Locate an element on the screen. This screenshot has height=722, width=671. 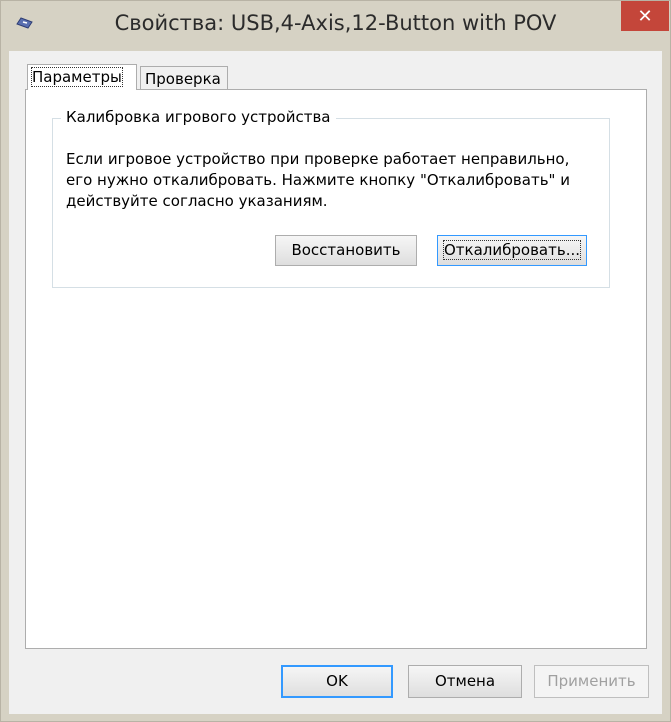
group-title: Калибровка игрового устройства is located at coordinates (198, 117).